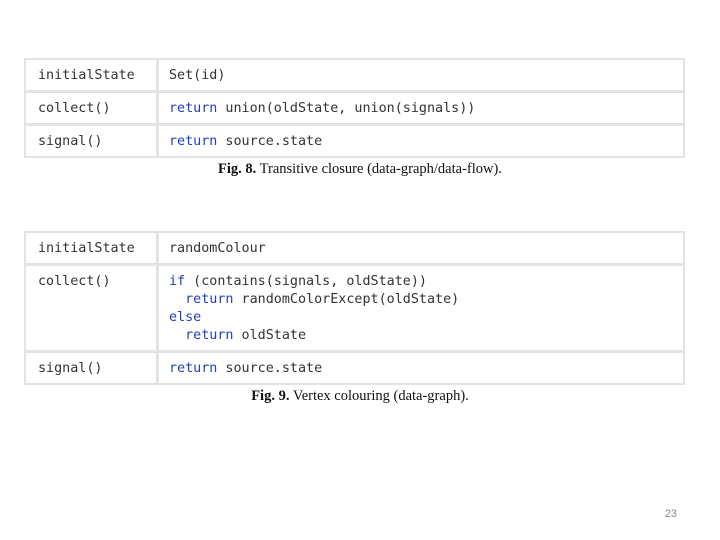  Describe the element at coordinates (426, 336) in the screenshot. I see `code-line: return oldState` at that location.